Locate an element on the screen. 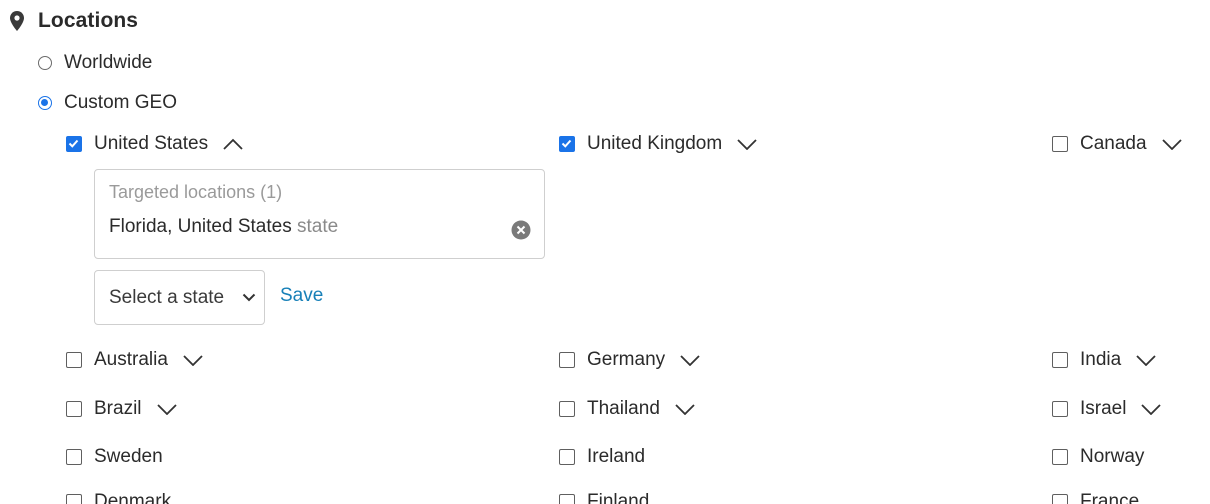 This screenshot has height=504, width=1210. country-thailand: Thailand is located at coordinates (627, 409).